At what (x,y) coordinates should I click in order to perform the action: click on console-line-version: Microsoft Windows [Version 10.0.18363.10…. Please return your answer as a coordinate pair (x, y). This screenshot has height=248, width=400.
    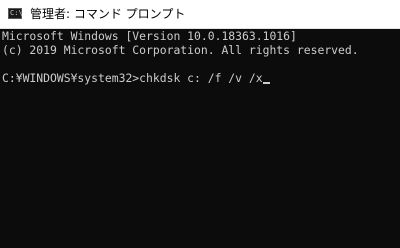
    Looking at the image, I should click on (149, 36).